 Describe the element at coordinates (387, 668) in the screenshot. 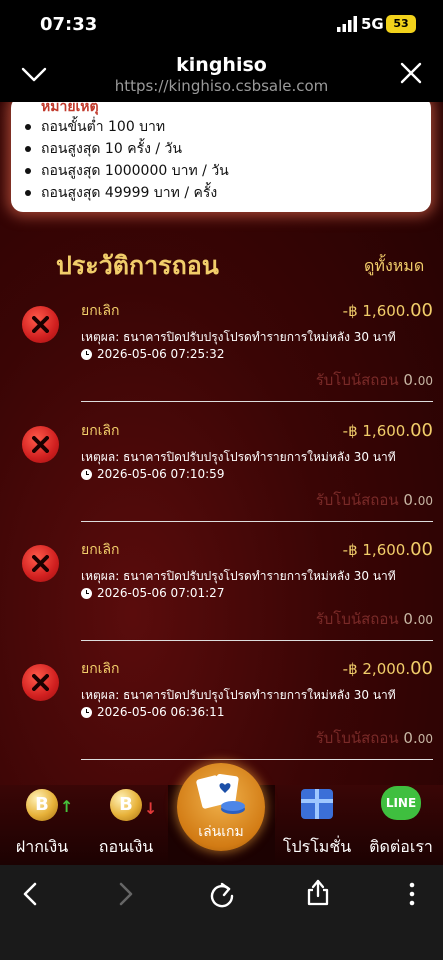

I see `record-amount: -฿ 2,000.00` at that location.